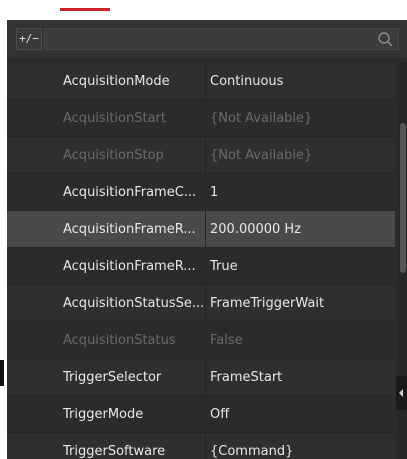 The width and height of the screenshot is (407, 459). What do you see at coordinates (116, 81) in the screenshot?
I see `parameter-name: AcquisitionMode` at bounding box center [116, 81].